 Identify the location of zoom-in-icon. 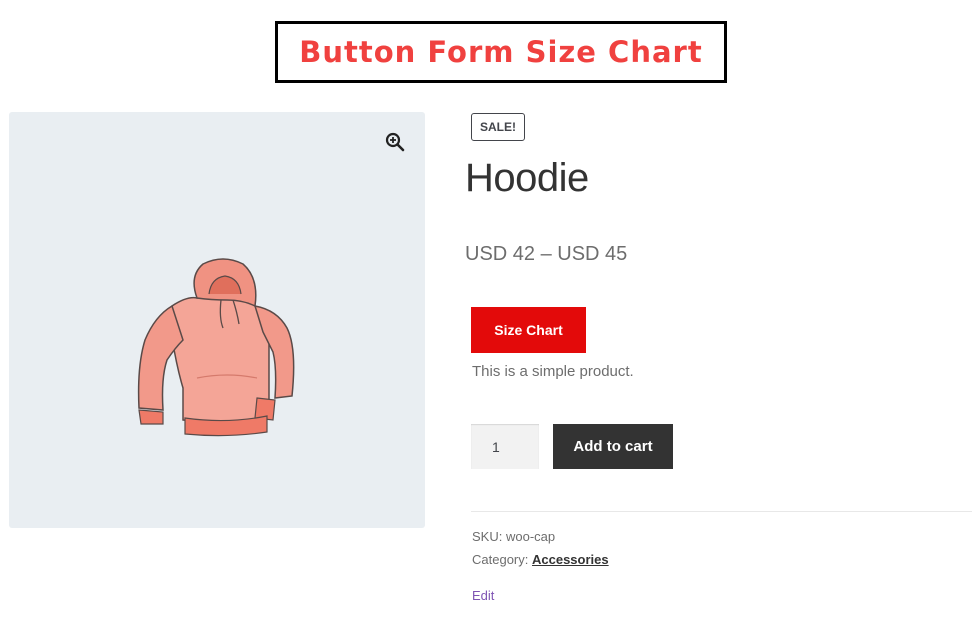
(395, 142).